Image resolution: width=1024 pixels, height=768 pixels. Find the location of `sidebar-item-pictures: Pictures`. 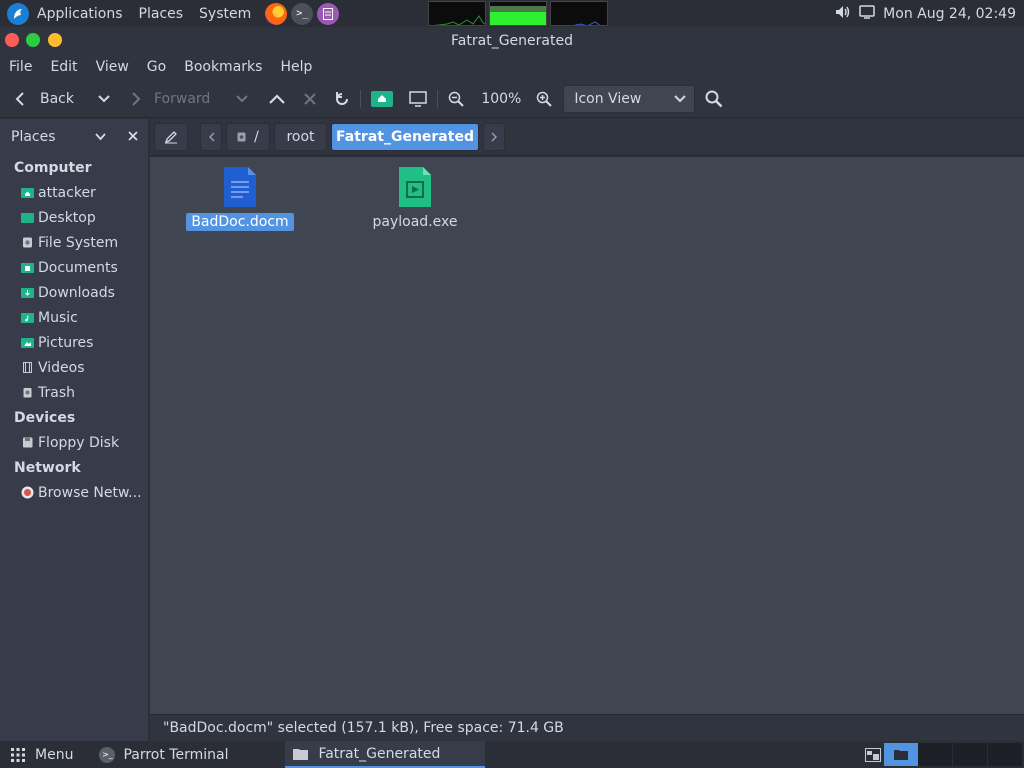

sidebar-item-pictures: Pictures is located at coordinates (74, 342).